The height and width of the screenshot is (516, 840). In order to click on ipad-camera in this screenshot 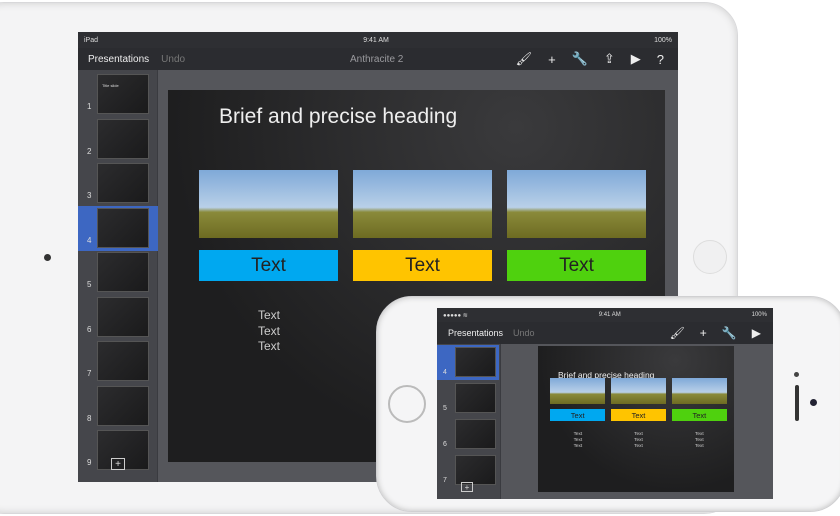, I will do `click(47, 257)`.